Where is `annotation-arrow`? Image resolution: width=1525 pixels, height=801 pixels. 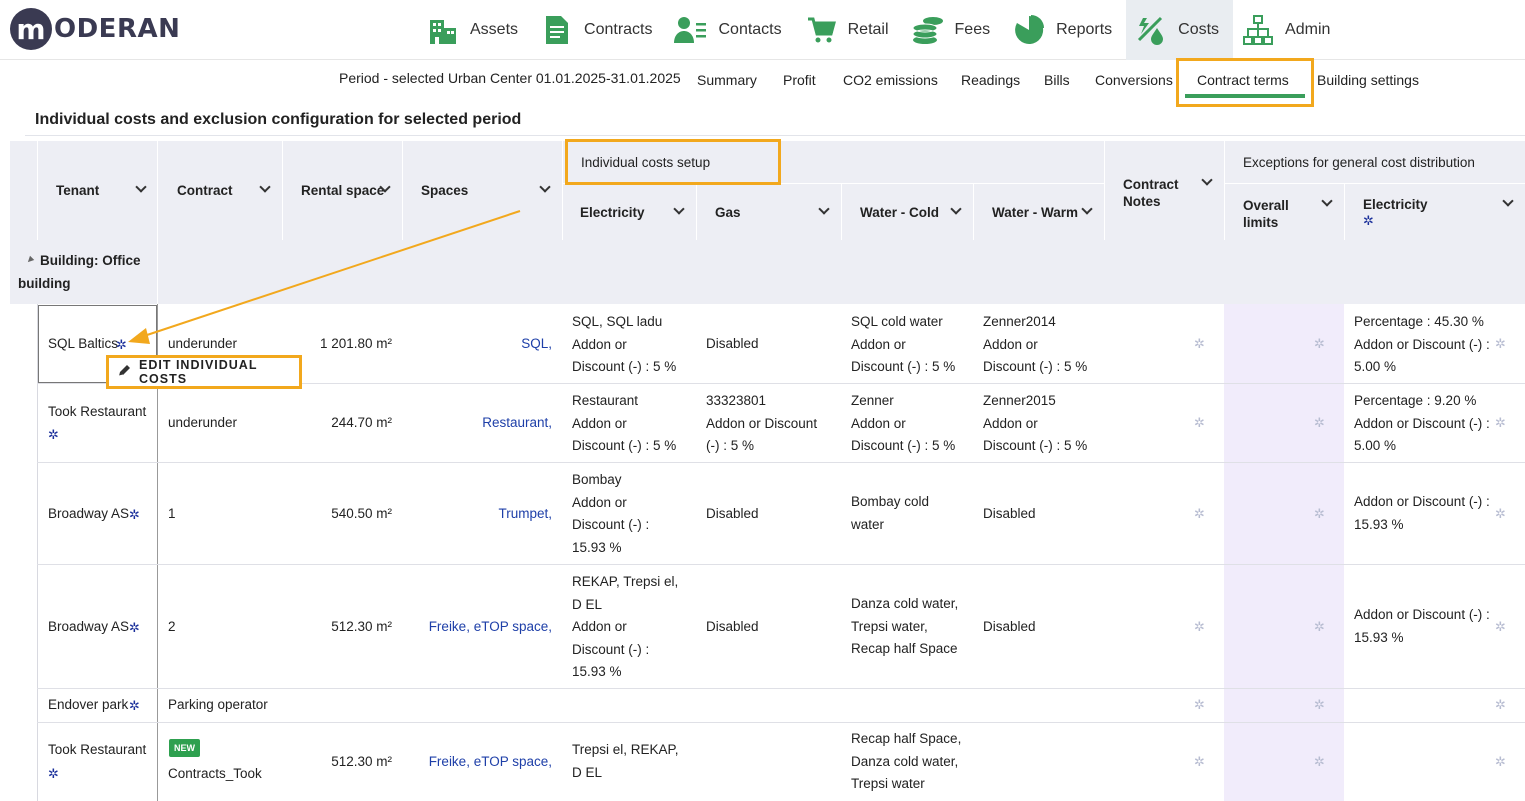
annotation-arrow is located at coordinates (324, 277).